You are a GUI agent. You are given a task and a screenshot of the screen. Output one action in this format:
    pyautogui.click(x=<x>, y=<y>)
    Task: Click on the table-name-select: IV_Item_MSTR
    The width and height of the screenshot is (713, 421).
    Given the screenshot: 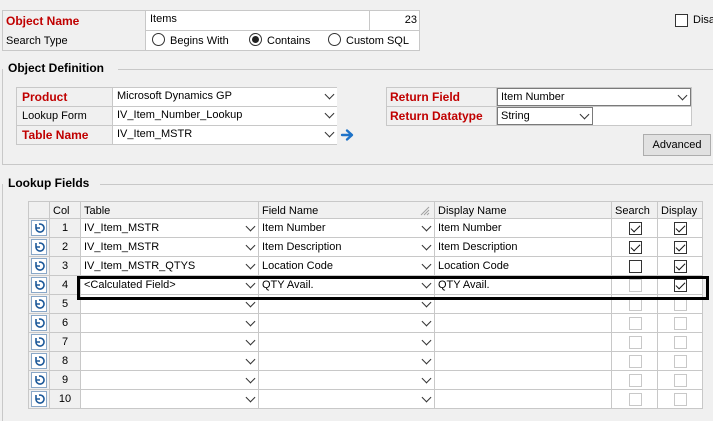 What is the action you would take?
    pyautogui.click(x=225, y=135)
    